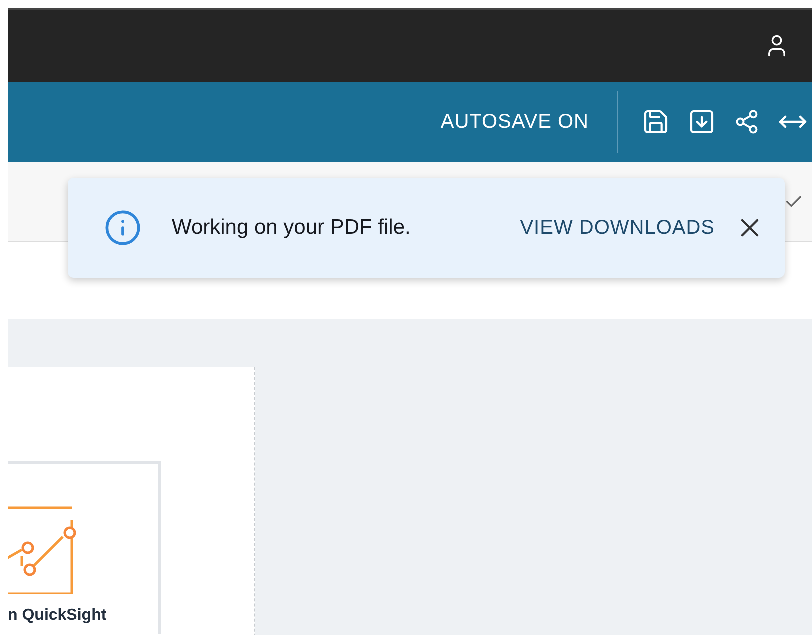 Image resolution: width=812 pixels, height=635 pixels. Describe the element at coordinates (123, 228) in the screenshot. I see `info-icon` at that location.